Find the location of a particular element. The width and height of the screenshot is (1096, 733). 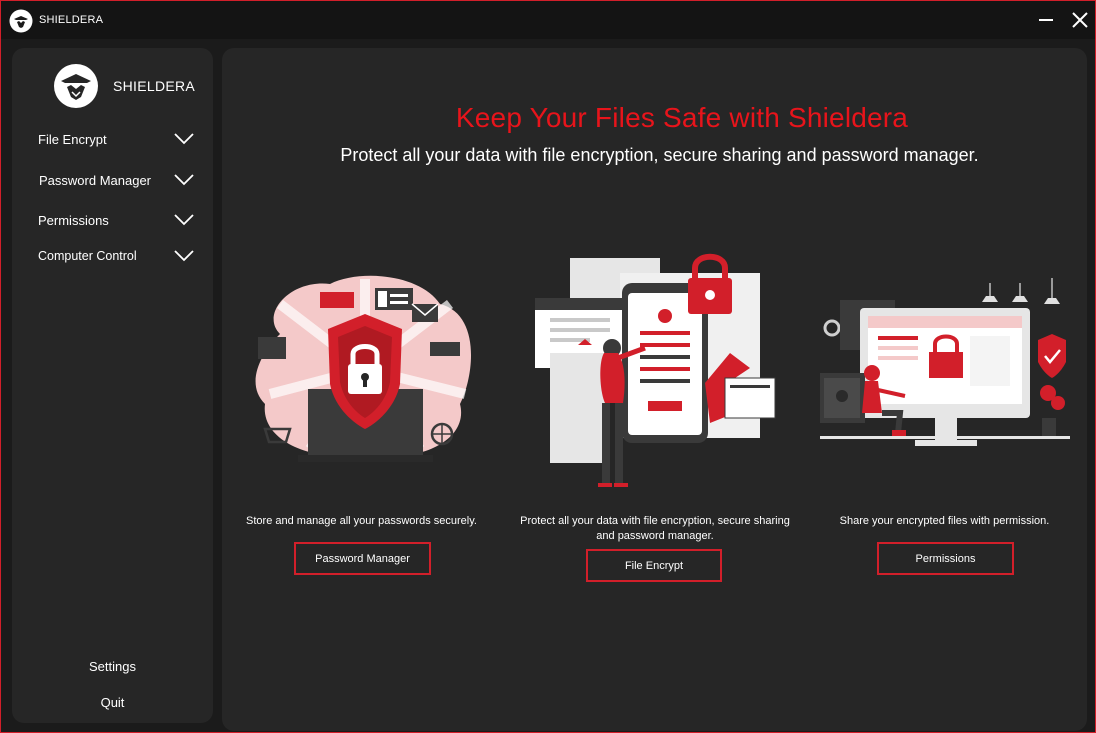

sidebar-item-label: Permissions is located at coordinates (73, 220).